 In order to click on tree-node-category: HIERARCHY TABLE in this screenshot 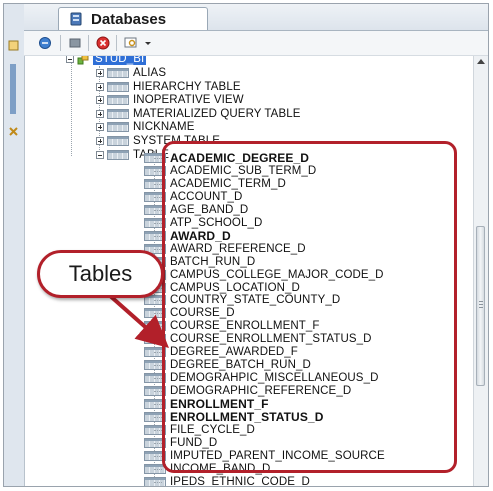, I will do `click(168, 87)`.